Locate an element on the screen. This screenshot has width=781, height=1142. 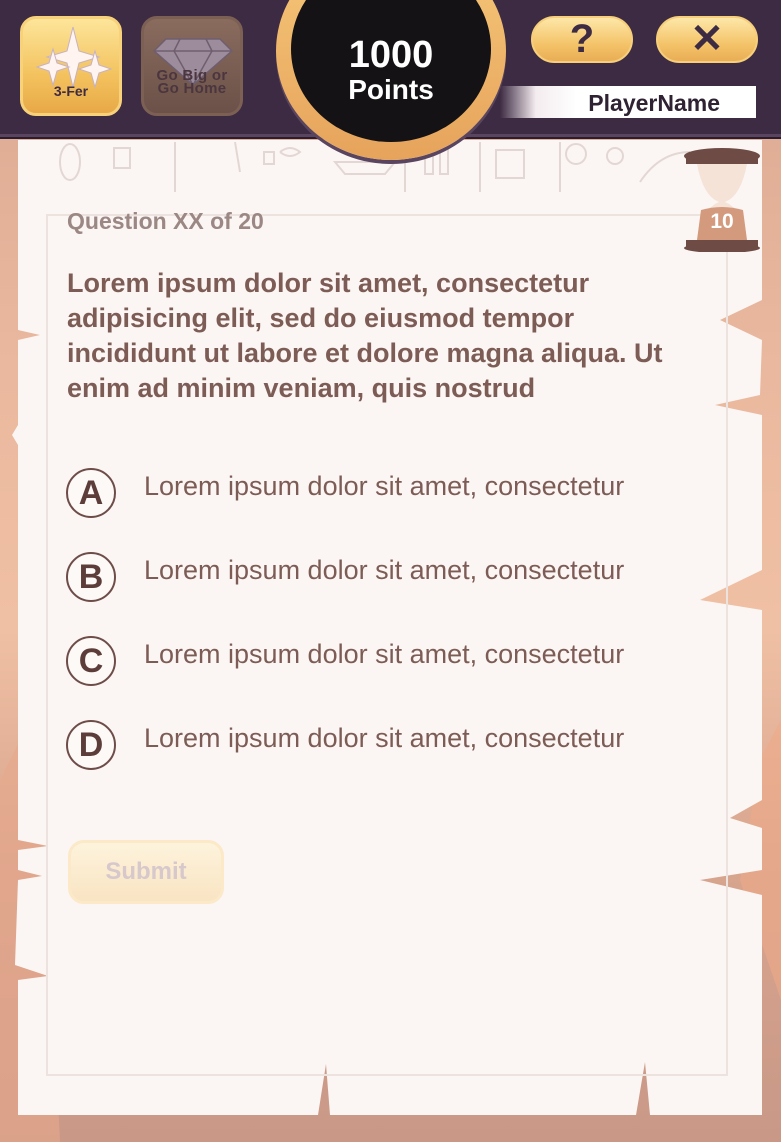
player-name-banner: PlayerName is located at coordinates (628, 102).